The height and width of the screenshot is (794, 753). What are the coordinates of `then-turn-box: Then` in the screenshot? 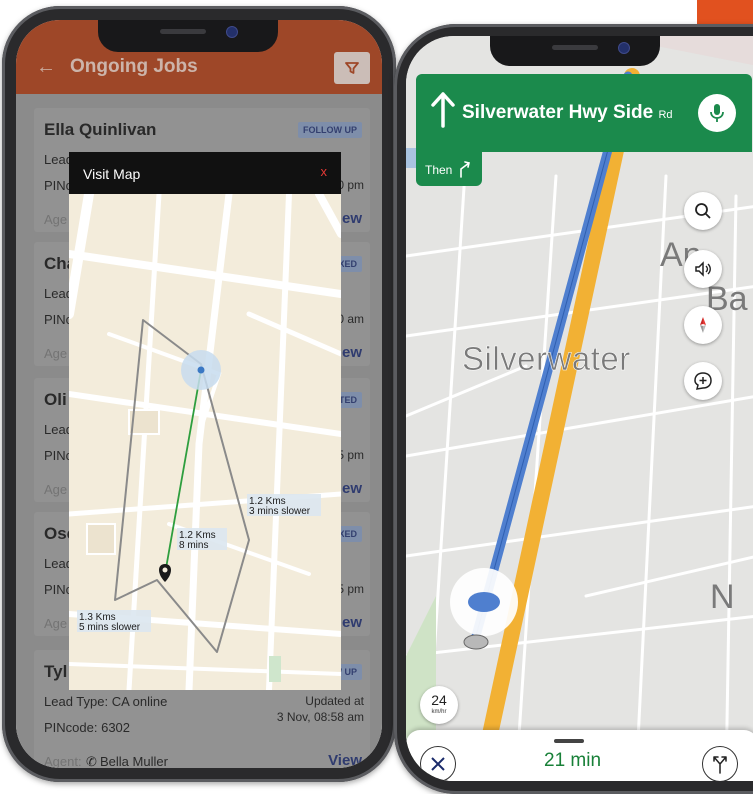 It's located at (449, 169).